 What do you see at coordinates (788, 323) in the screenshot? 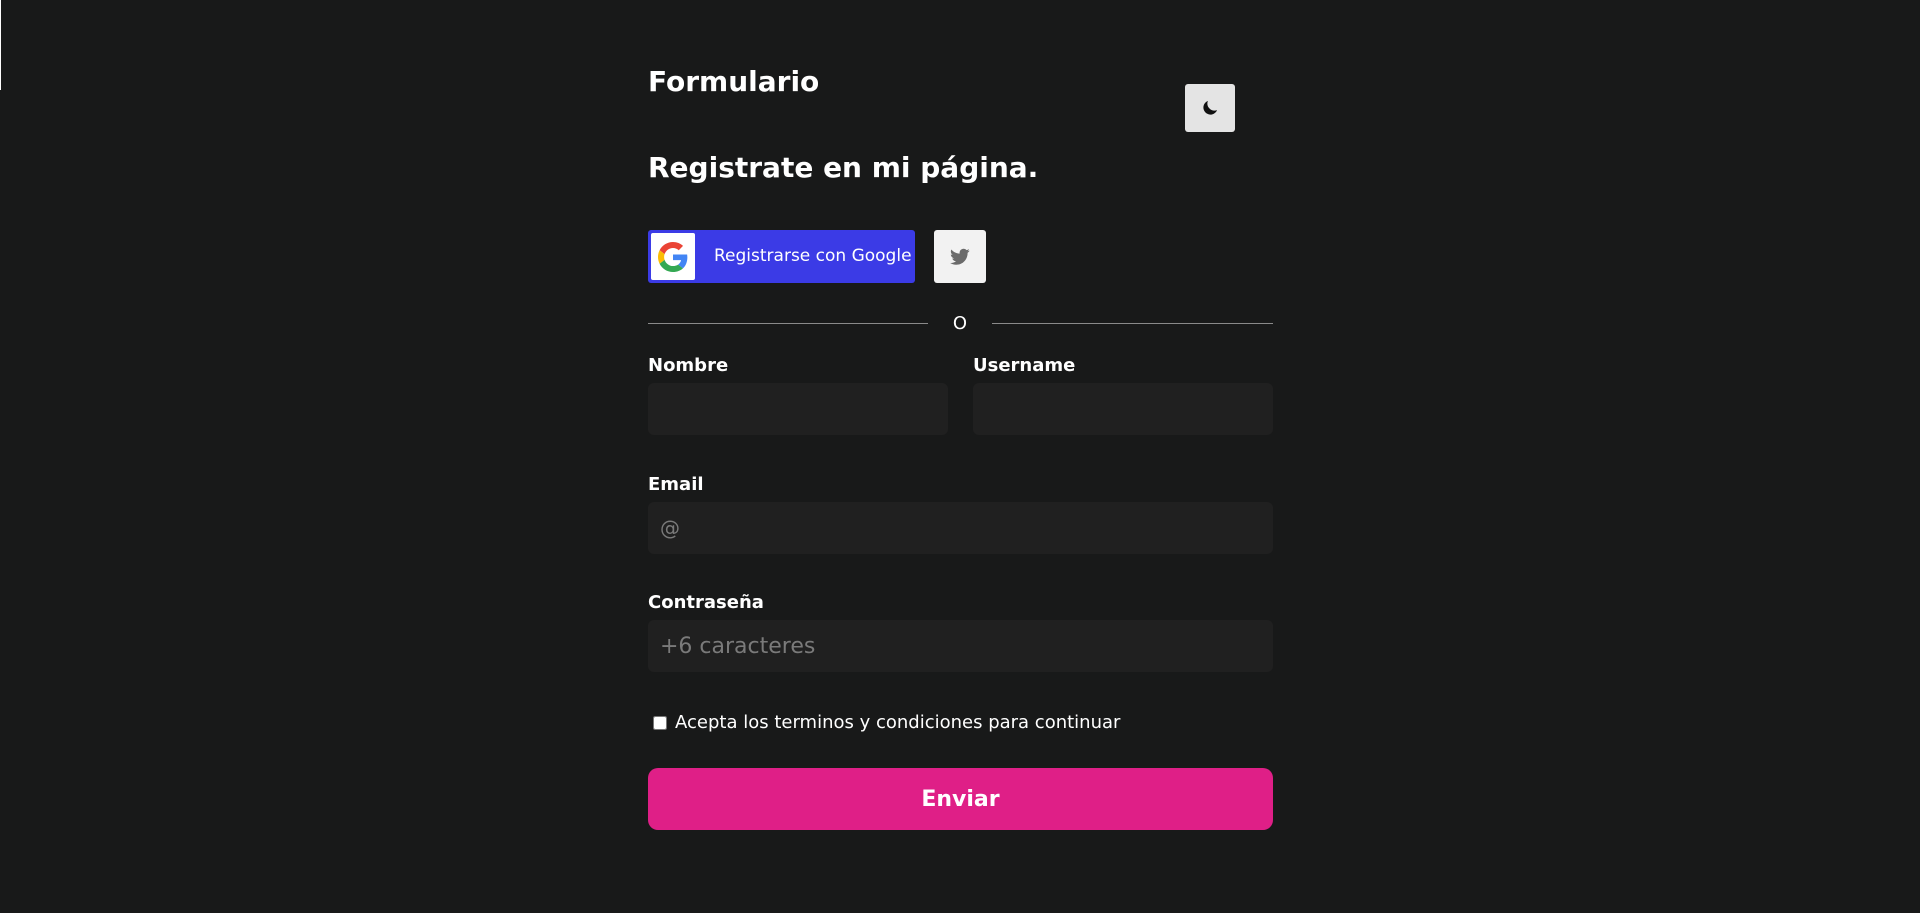
I see `divider-line-left` at bounding box center [788, 323].